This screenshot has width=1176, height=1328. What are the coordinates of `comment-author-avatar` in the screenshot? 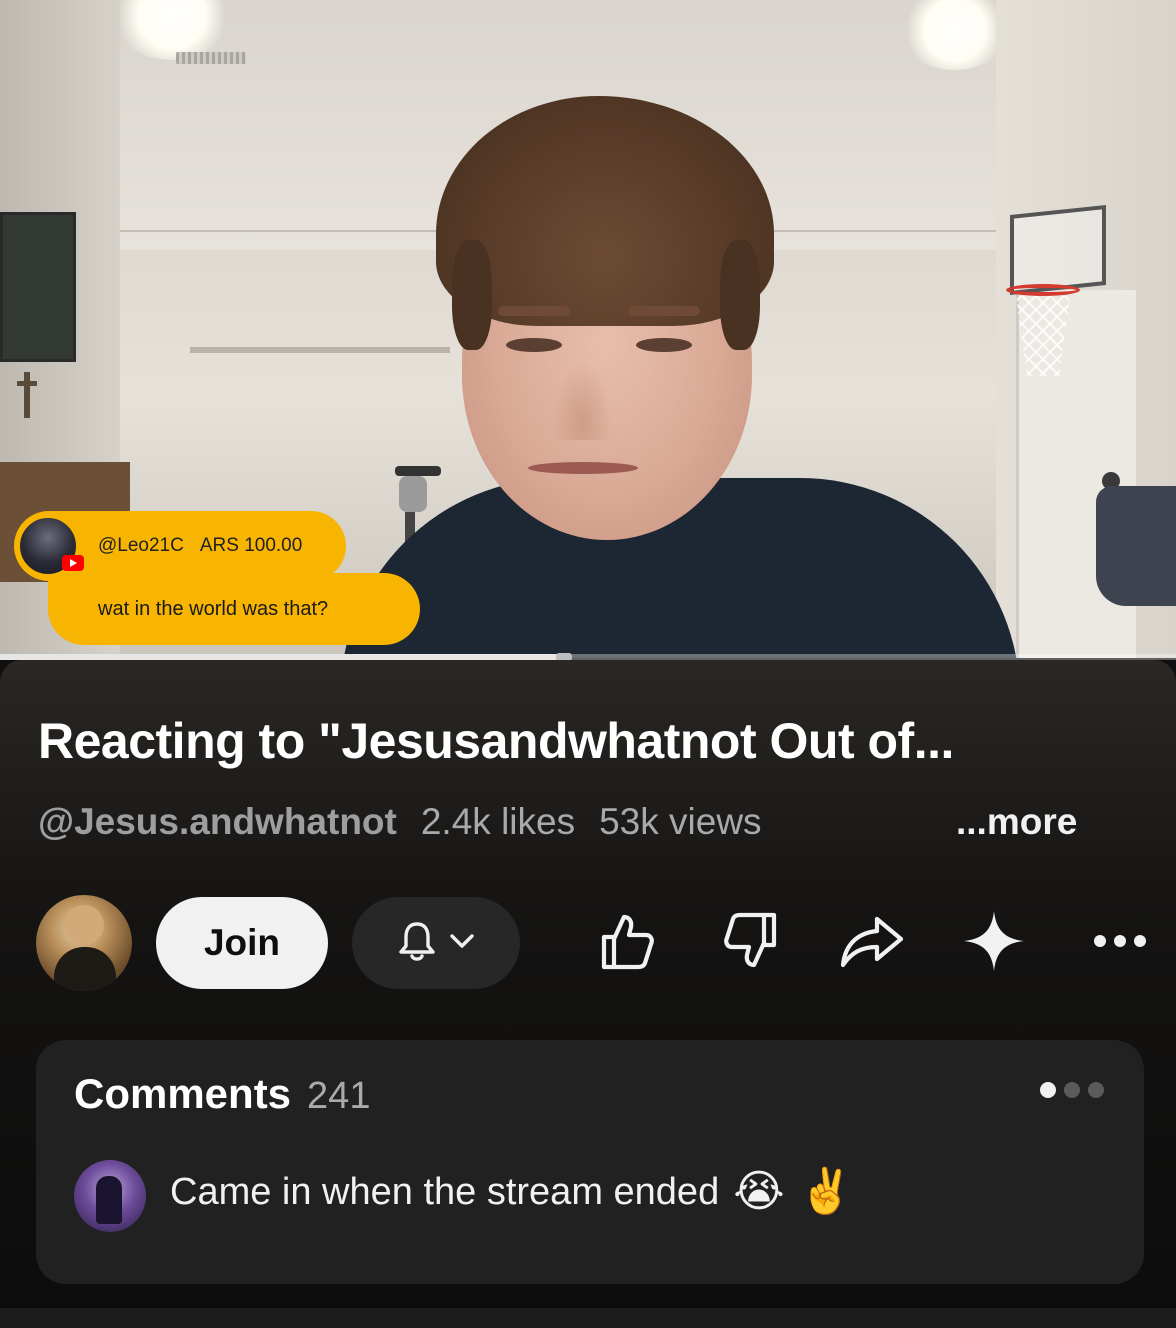 It's located at (110, 1196).